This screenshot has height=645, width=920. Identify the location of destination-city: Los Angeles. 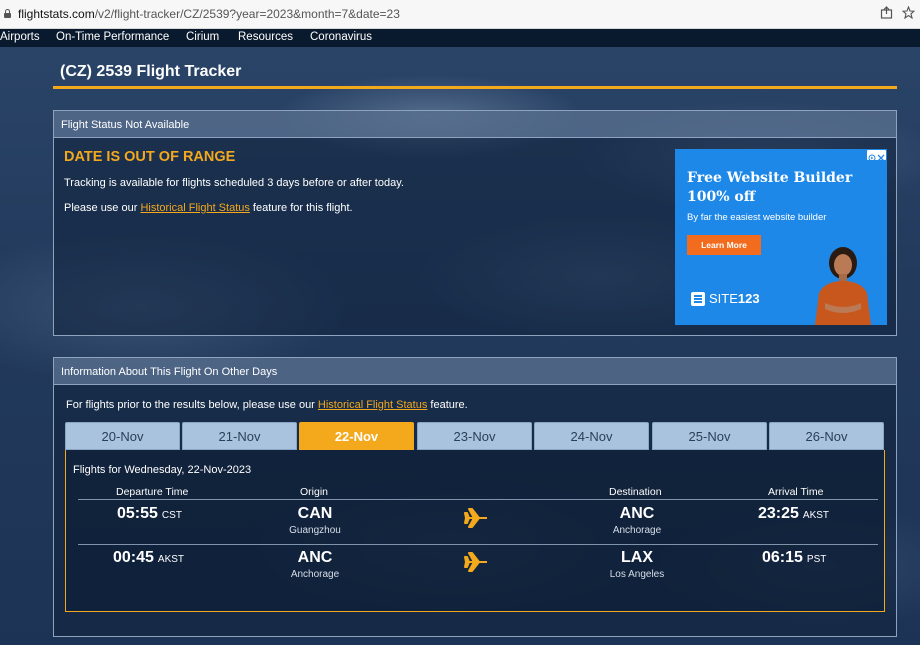
(637, 574).